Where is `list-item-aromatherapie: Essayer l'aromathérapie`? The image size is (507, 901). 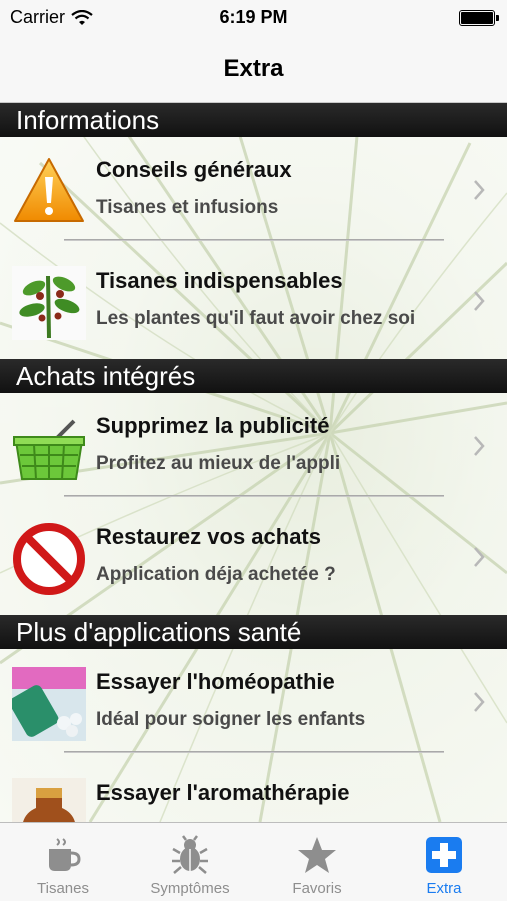 list-item-aromatherapie: Essayer l'aromathérapie is located at coordinates (253, 791).